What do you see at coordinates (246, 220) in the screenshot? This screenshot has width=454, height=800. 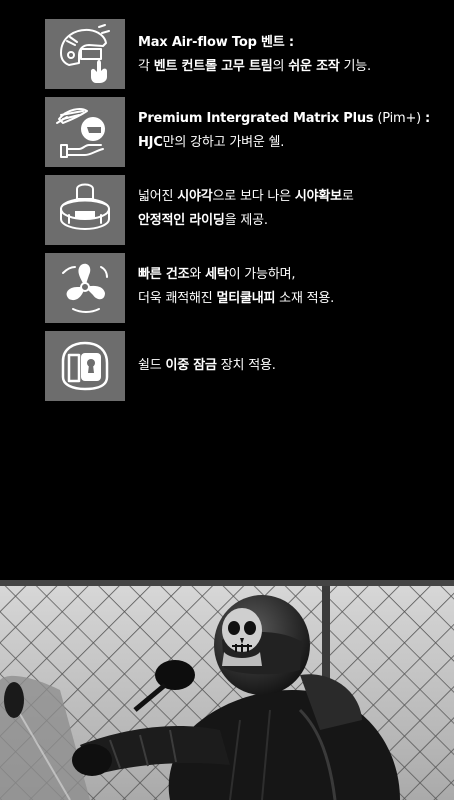 I see `feature-text-regular: 을 제공.` at bounding box center [246, 220].